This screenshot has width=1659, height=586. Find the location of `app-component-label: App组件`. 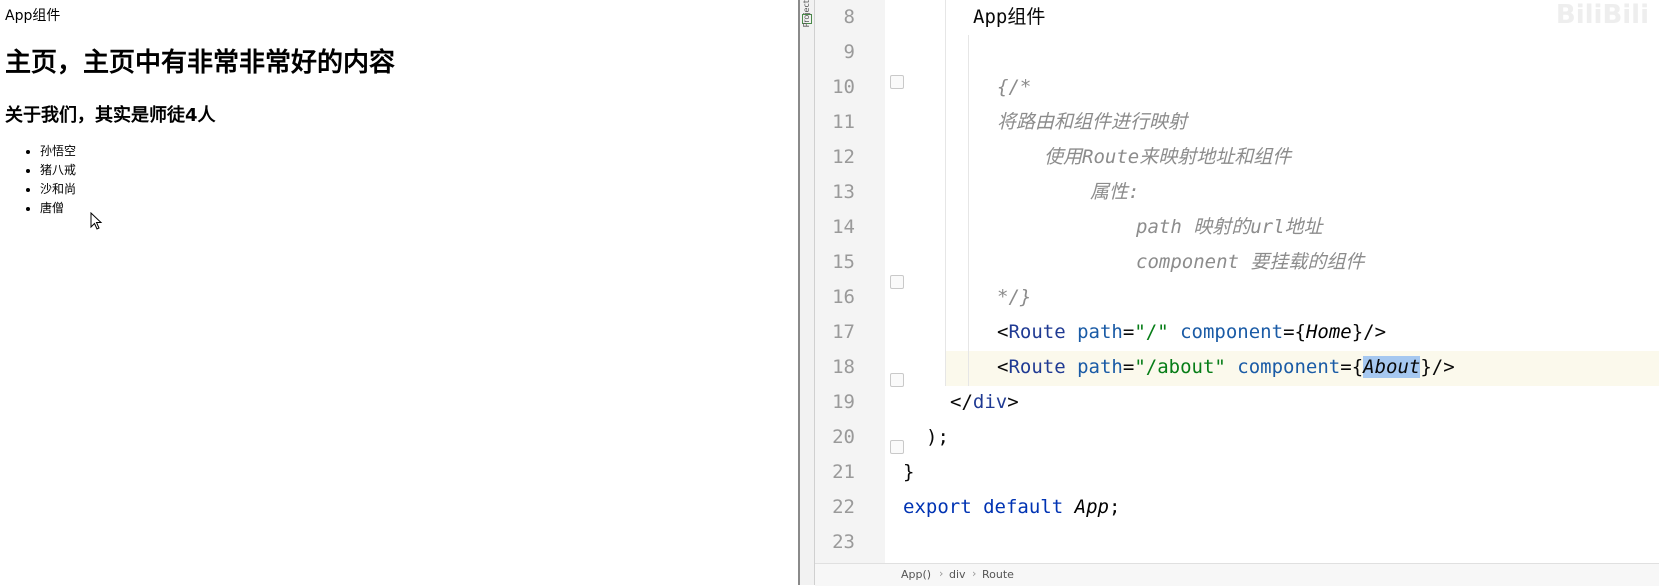

app-component-label: App组件 is located at coordinates (33, 16).